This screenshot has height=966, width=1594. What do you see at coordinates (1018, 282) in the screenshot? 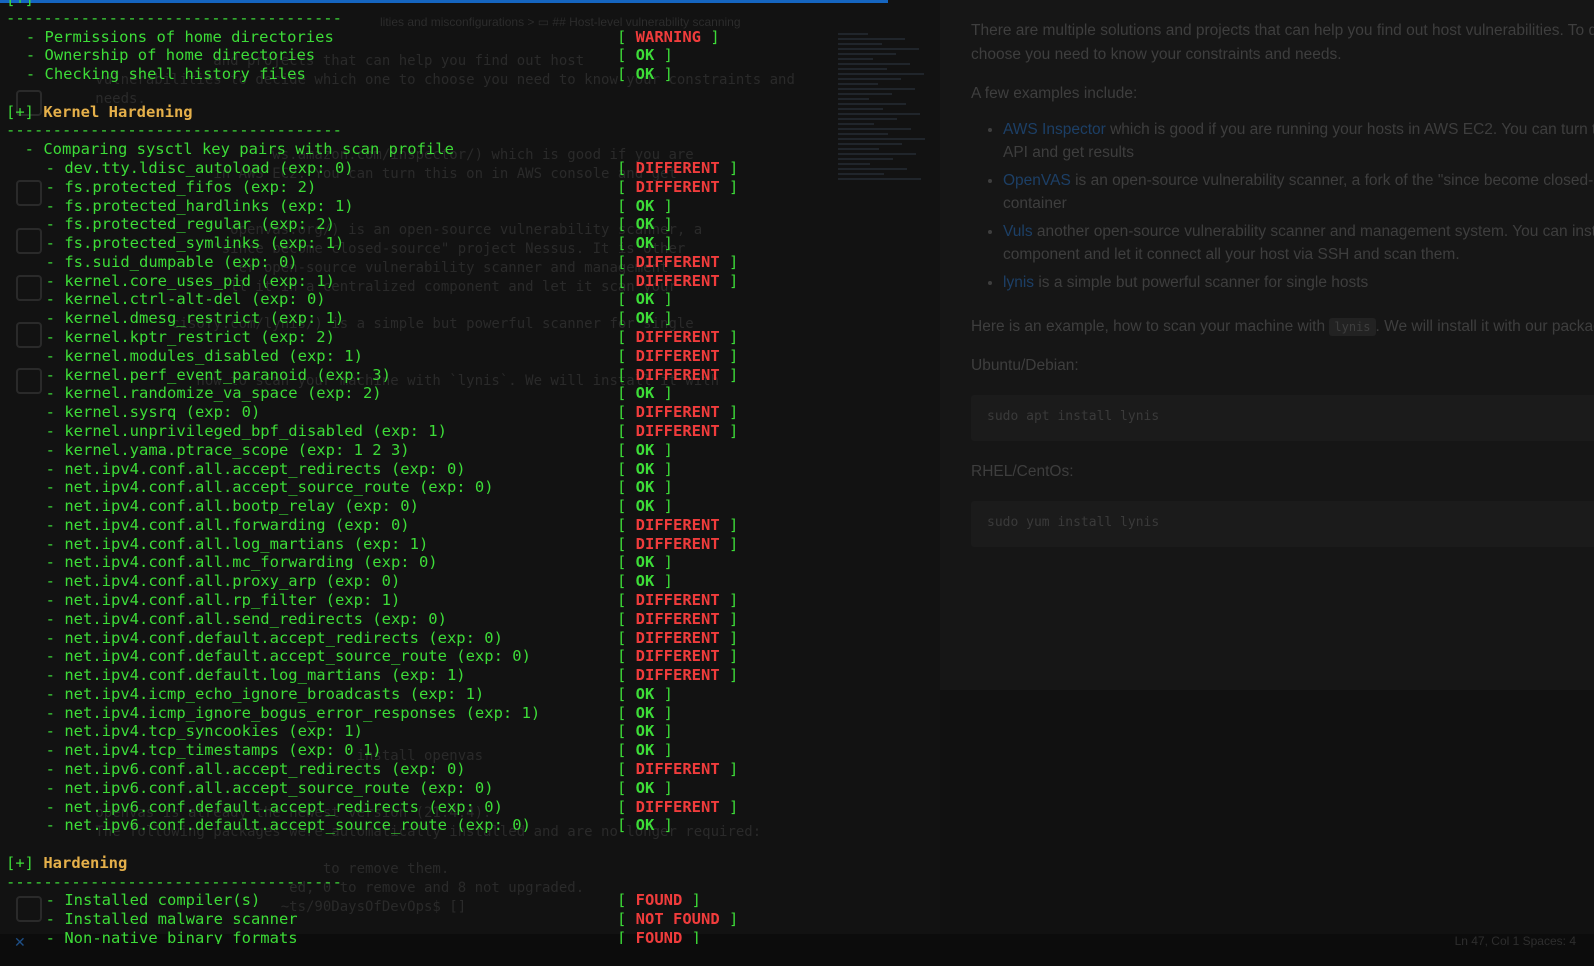
I see `example-link: lynis` at bounding box center [1018, 282].